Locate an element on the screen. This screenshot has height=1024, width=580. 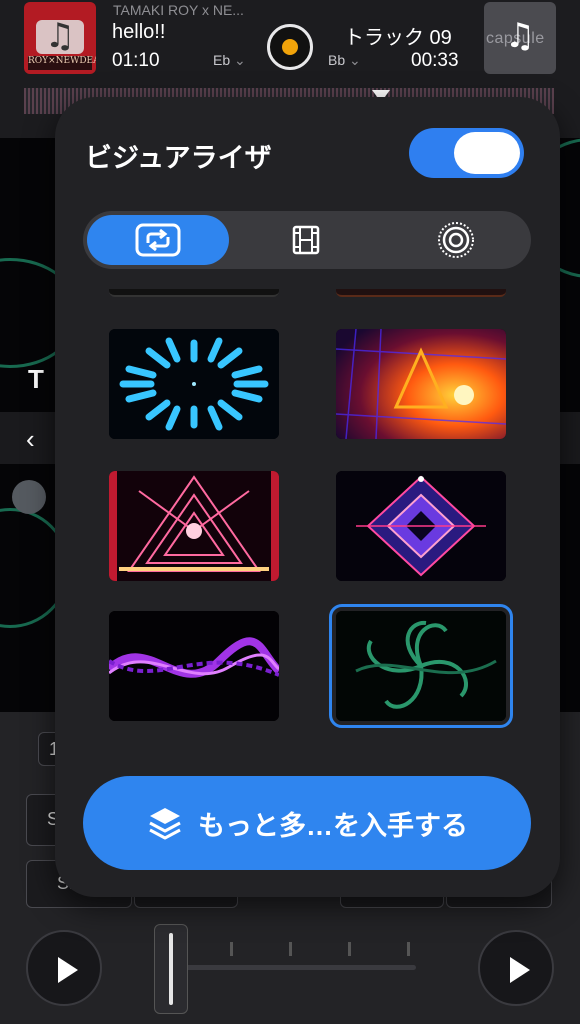
left-deck-title: hello!! is located at coordinates (139, 32).